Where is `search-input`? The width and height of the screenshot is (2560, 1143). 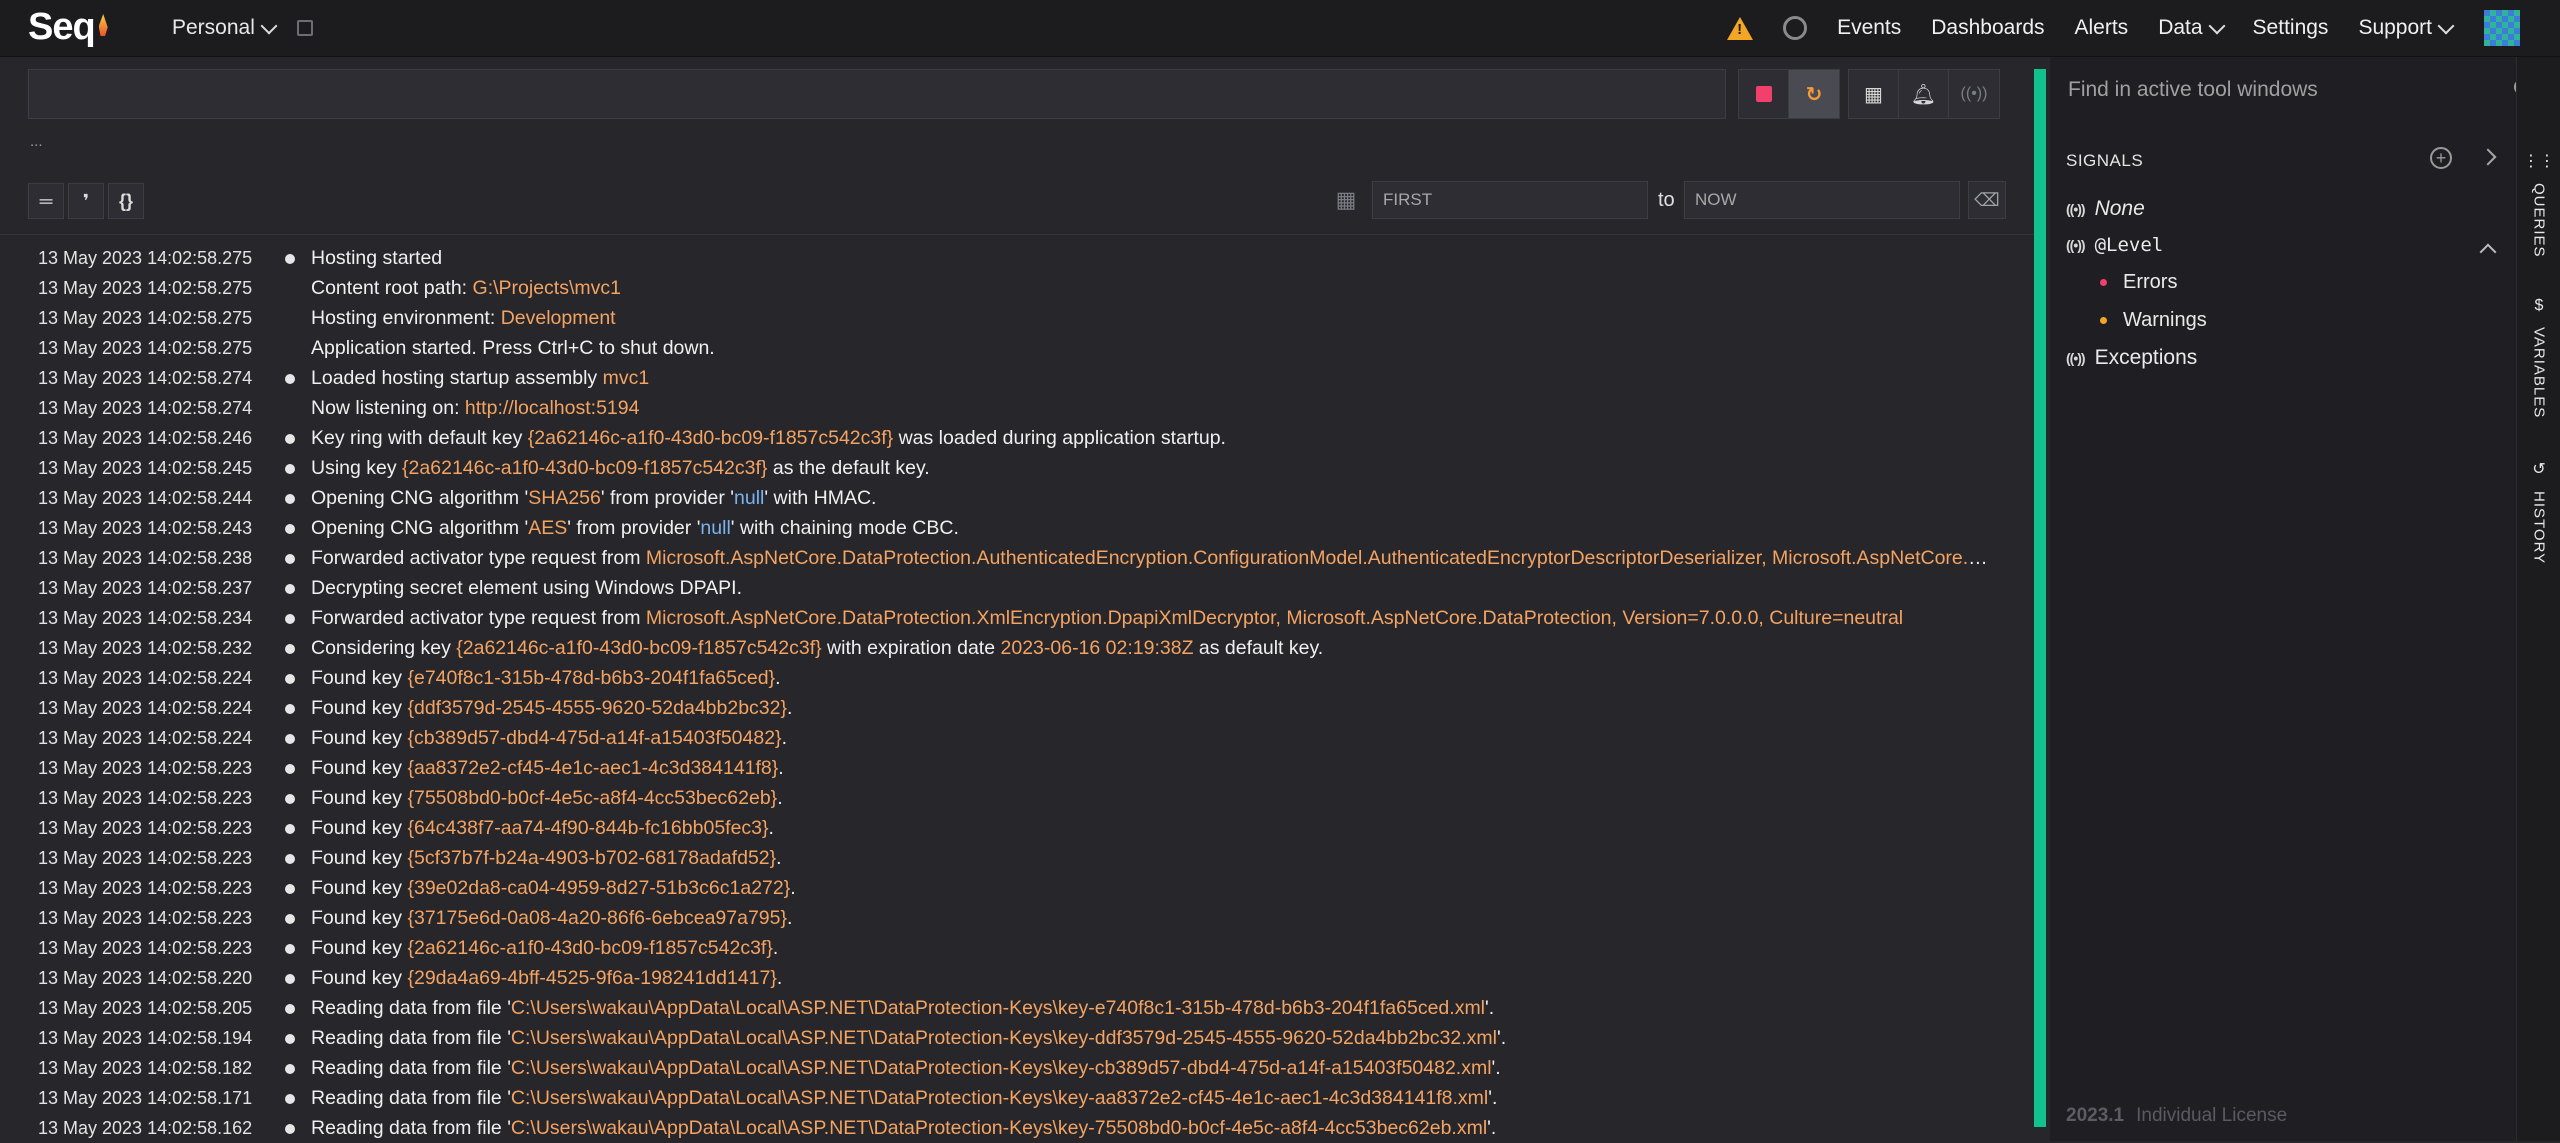
search-input is located at coordinates (877, 94).